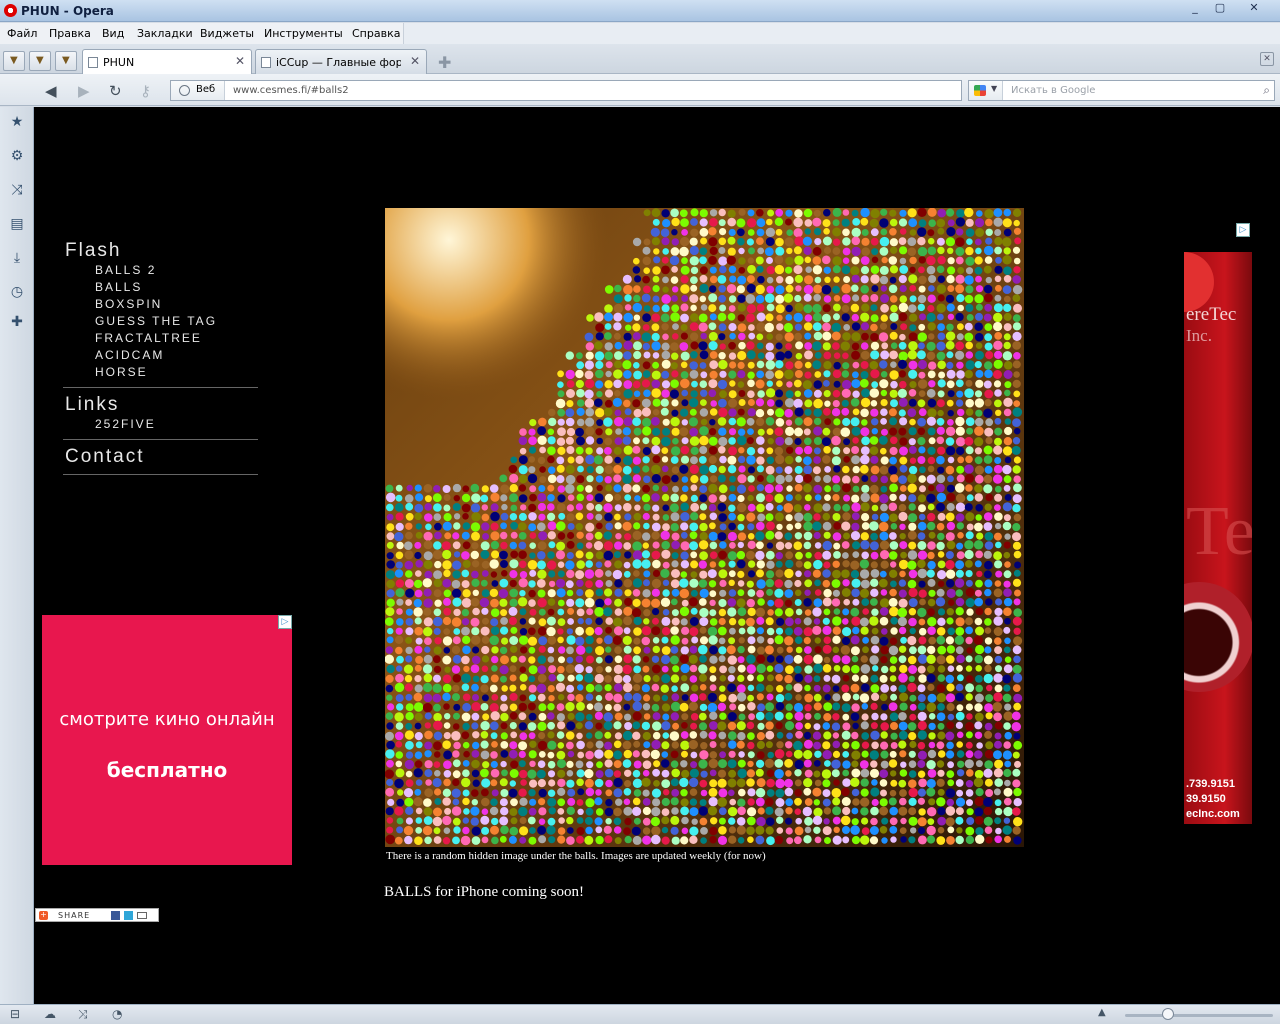 The height and width of the screenshot is (1024, 1280). Describe the element at coordinates (1220, 8) in the screenshot. I see `maximize-button: ▢` at that location.